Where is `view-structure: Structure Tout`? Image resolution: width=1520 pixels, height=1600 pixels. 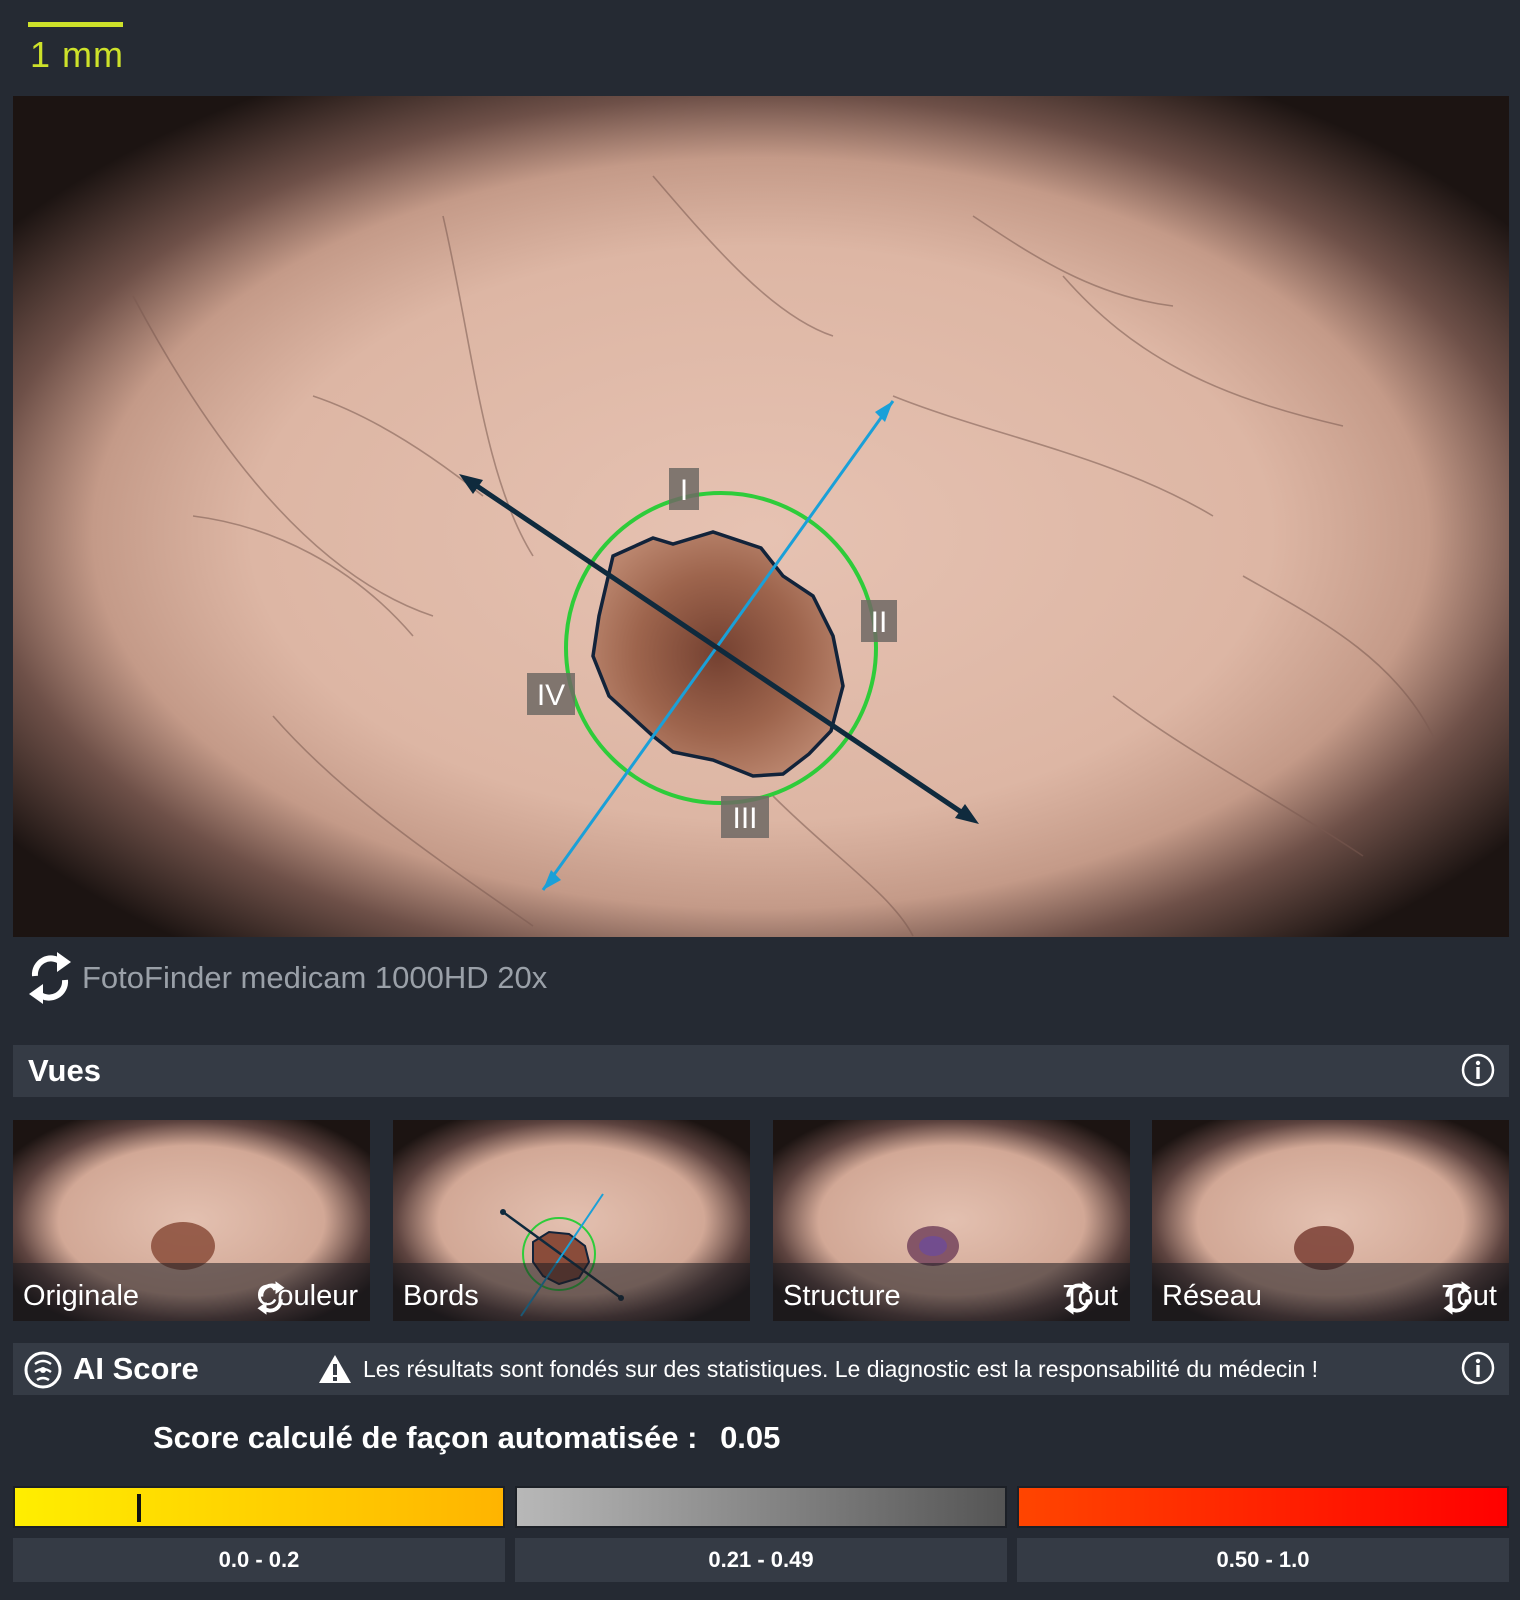 view-structure: Structure Tout is located at coordinates (951, 1220).